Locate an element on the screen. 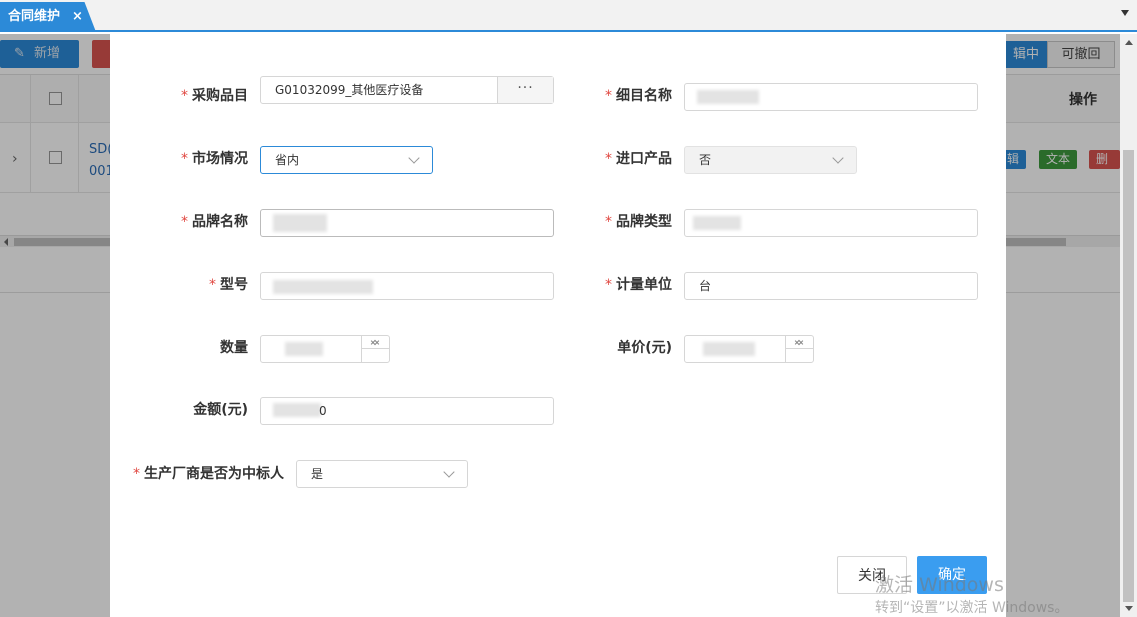 This screenshot has width=1137, height=617. brand-name-label: * 品牌名称 is located at coordinates (214, 222).